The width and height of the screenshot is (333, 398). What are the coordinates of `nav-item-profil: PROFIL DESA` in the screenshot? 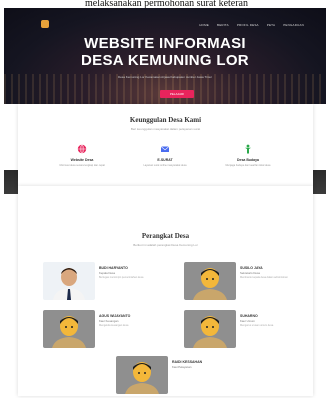 It's located at (248, 25).